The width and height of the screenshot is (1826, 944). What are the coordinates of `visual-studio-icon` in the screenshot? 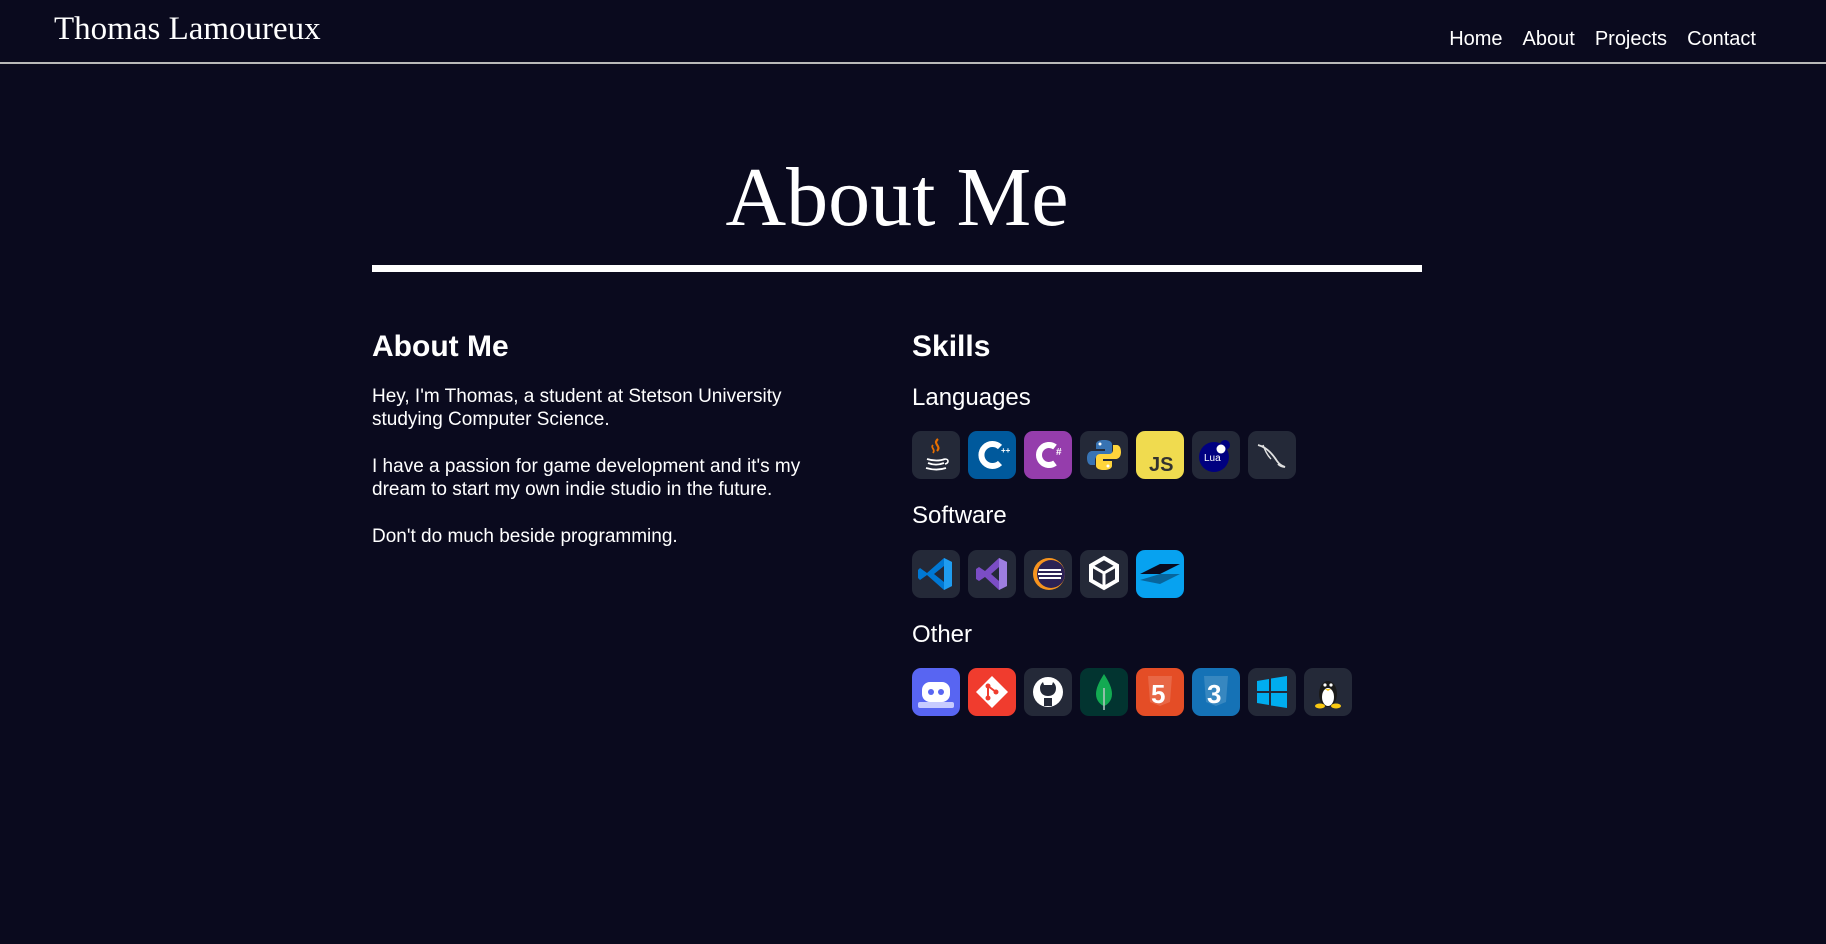 It's located at (992, 573).